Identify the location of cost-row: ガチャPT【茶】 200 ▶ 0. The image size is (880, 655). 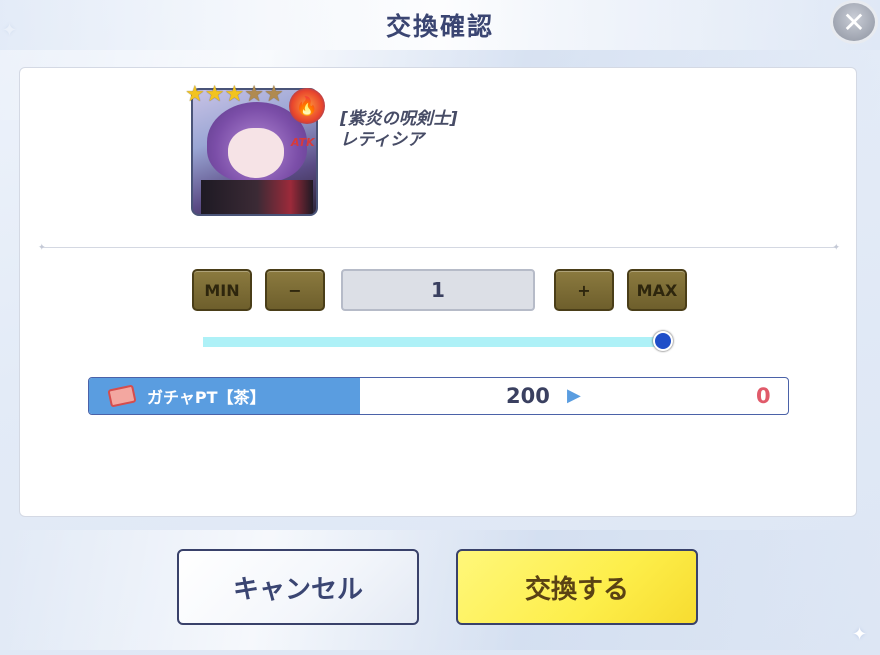
(438, 396).